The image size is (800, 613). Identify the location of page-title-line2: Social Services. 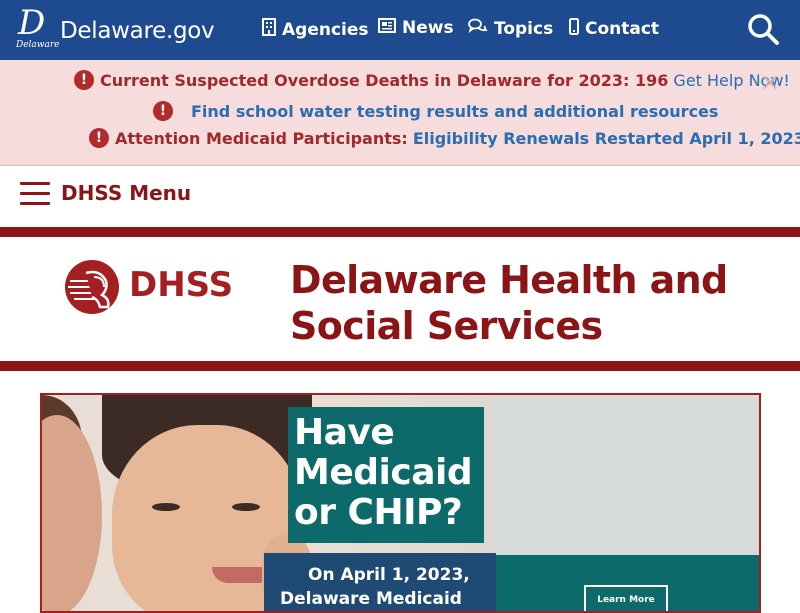
(446, 326).